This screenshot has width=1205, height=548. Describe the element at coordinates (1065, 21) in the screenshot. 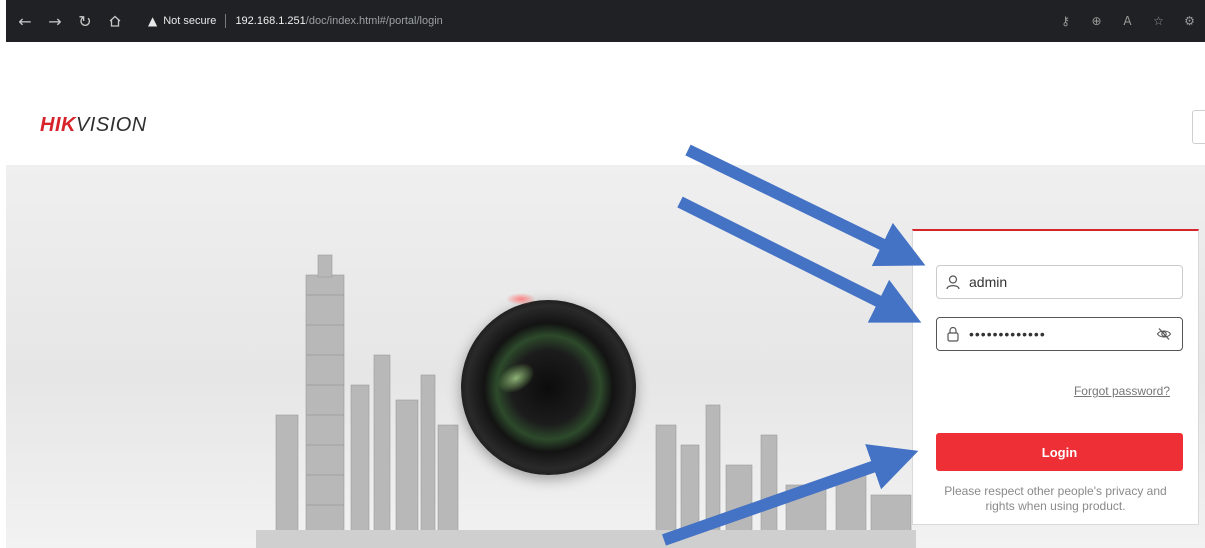

I see `key-icon: ⚷` at that location.